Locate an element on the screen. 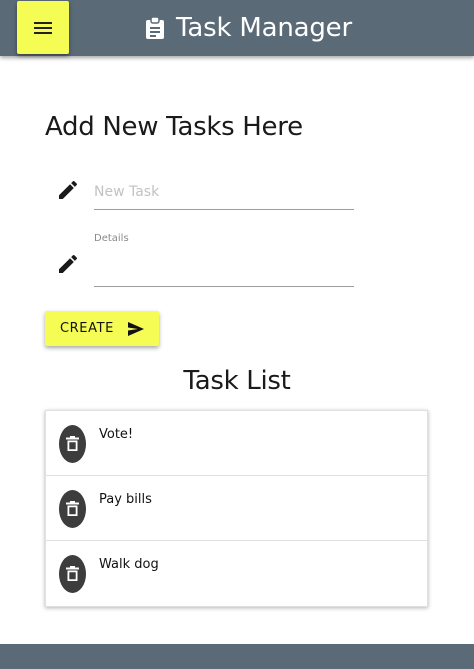  task-item: Pay bills is located at coordinates (236, 508).